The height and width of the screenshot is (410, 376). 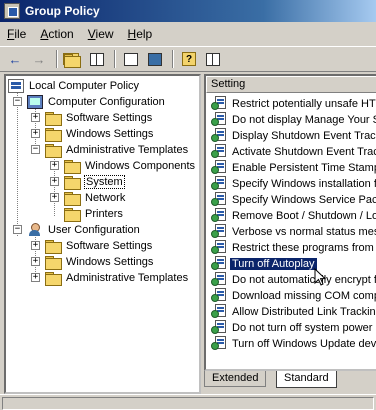 What do you see at coordinates (155, 59) in the screenshot?
I see `export-list-icon` at bounding box center [155, 59].